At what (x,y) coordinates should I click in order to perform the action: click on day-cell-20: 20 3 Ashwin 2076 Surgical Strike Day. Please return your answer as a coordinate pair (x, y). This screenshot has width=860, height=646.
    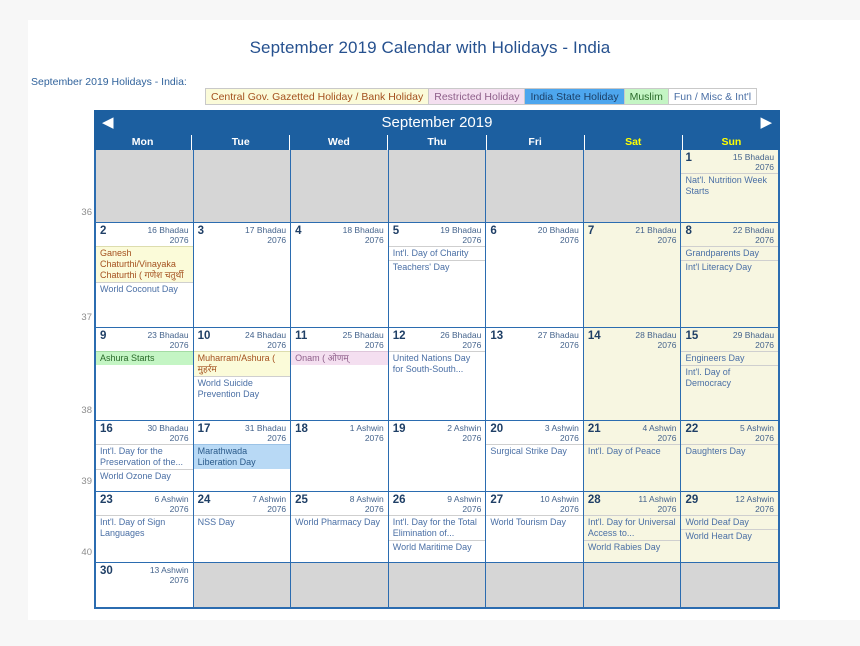
    Looking at the image, I should click on (535, 456).